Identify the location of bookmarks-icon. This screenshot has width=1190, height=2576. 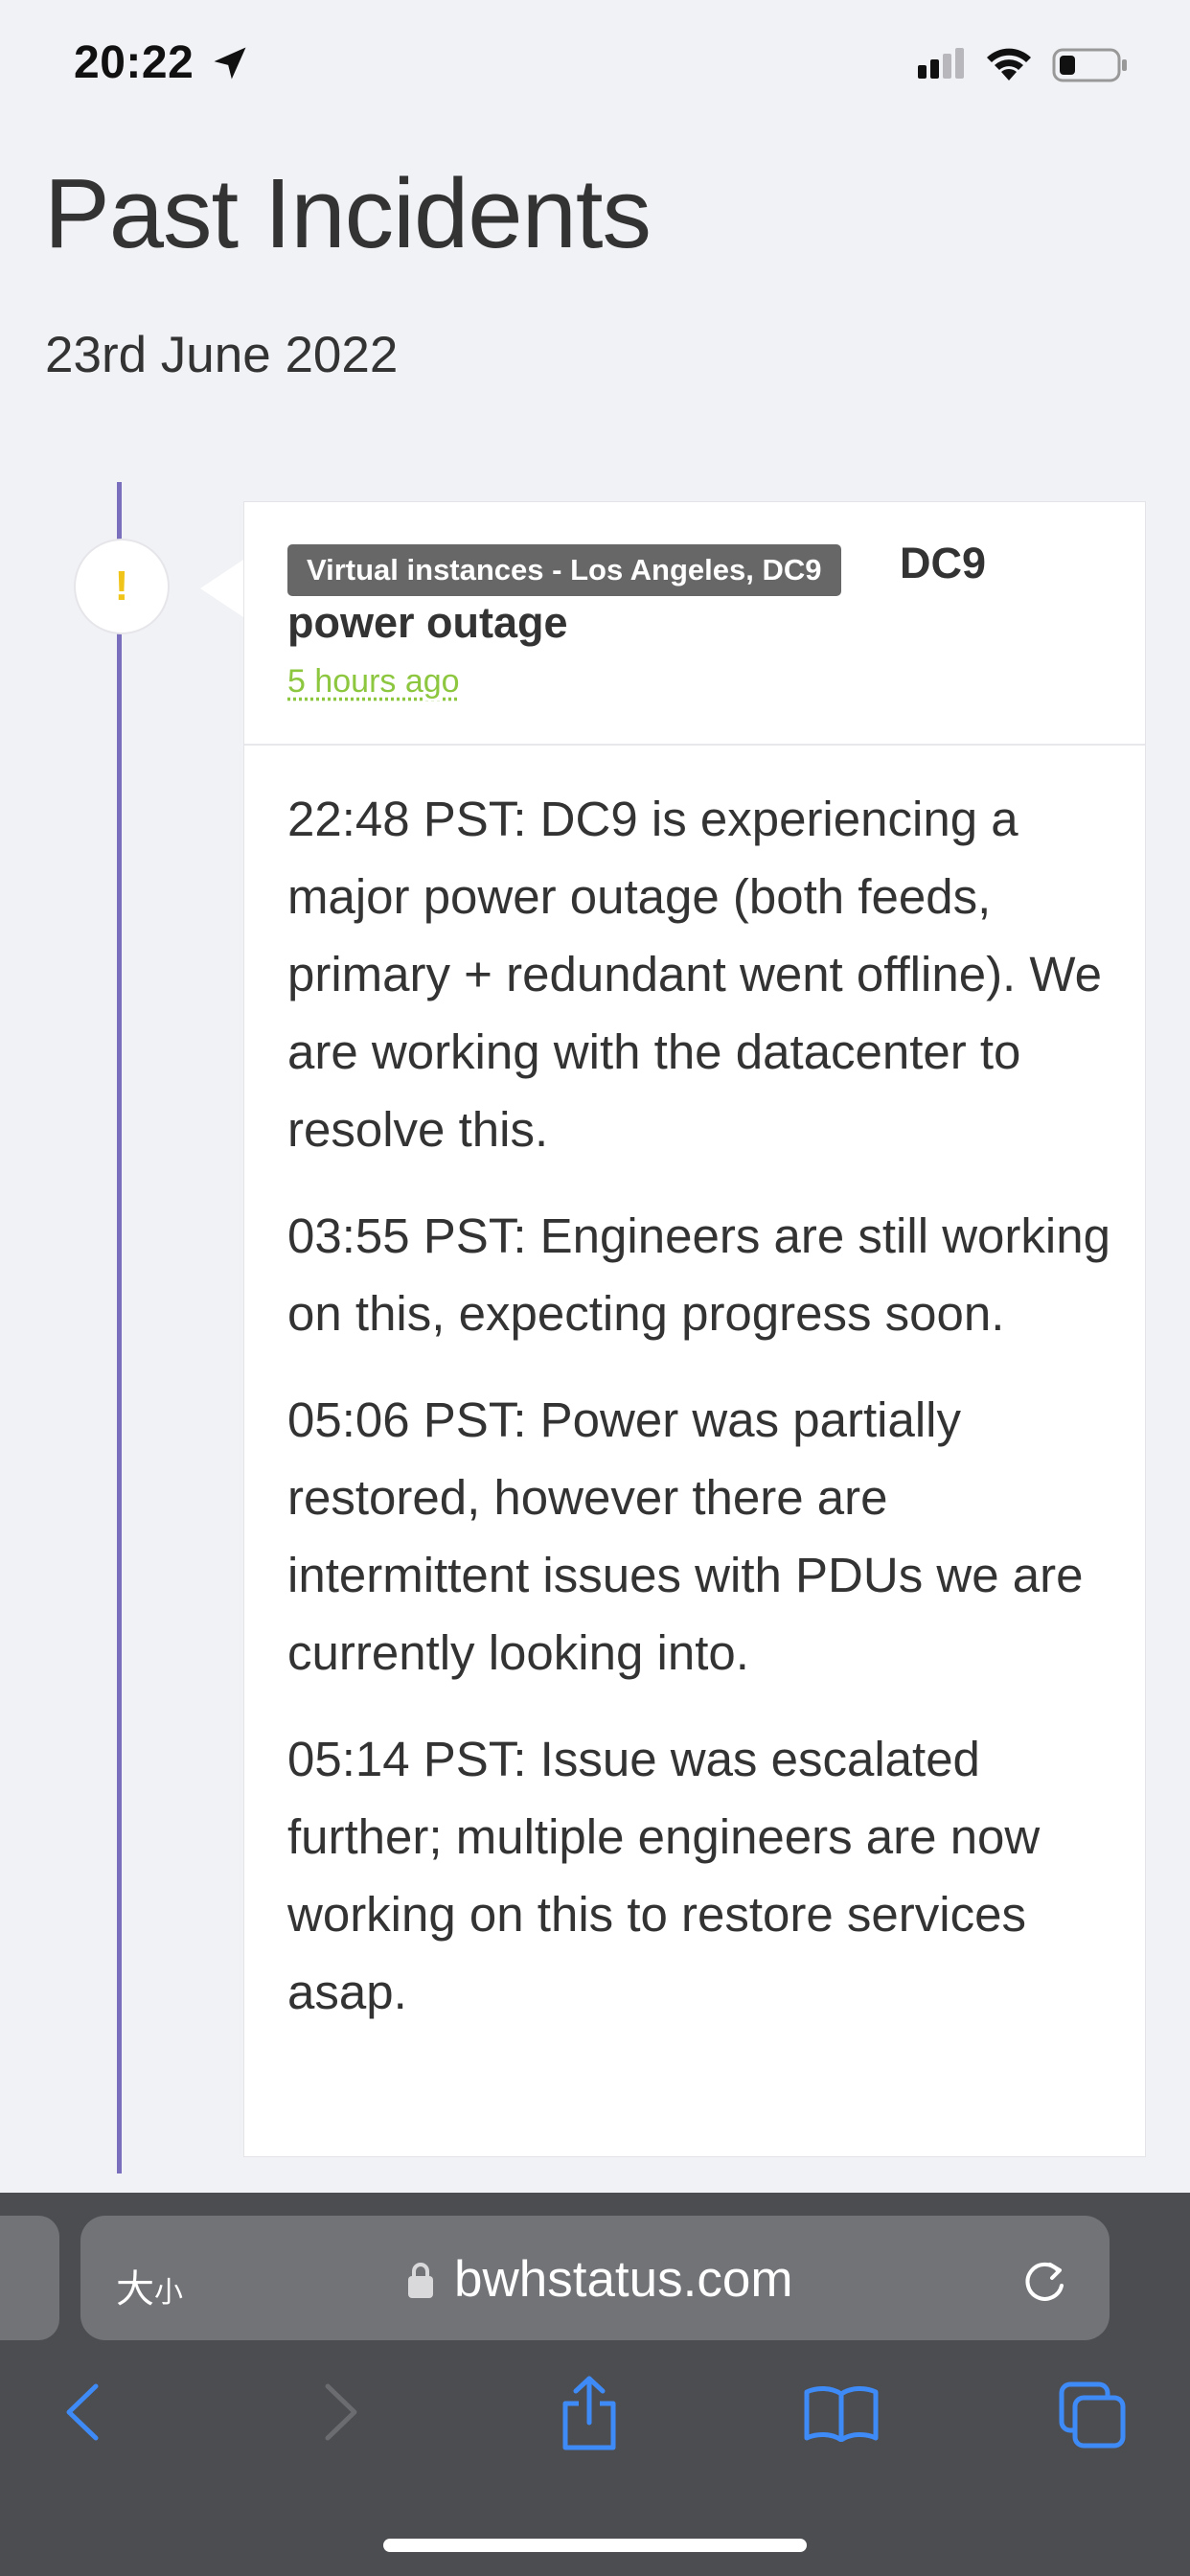
(842, 2413).